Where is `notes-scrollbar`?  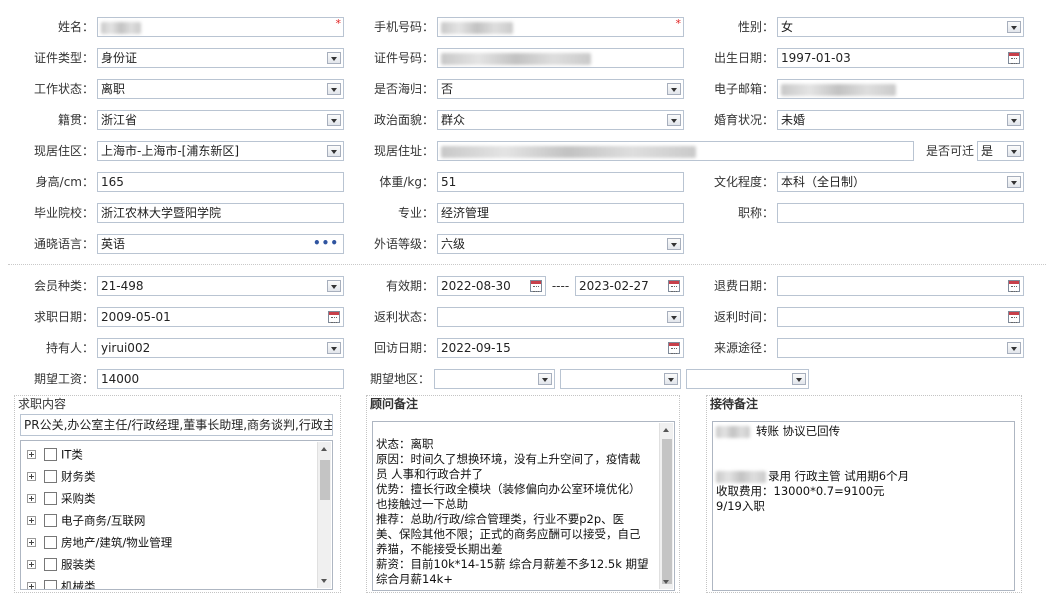 notes-scrollbar is located at coordinates (666, 506).